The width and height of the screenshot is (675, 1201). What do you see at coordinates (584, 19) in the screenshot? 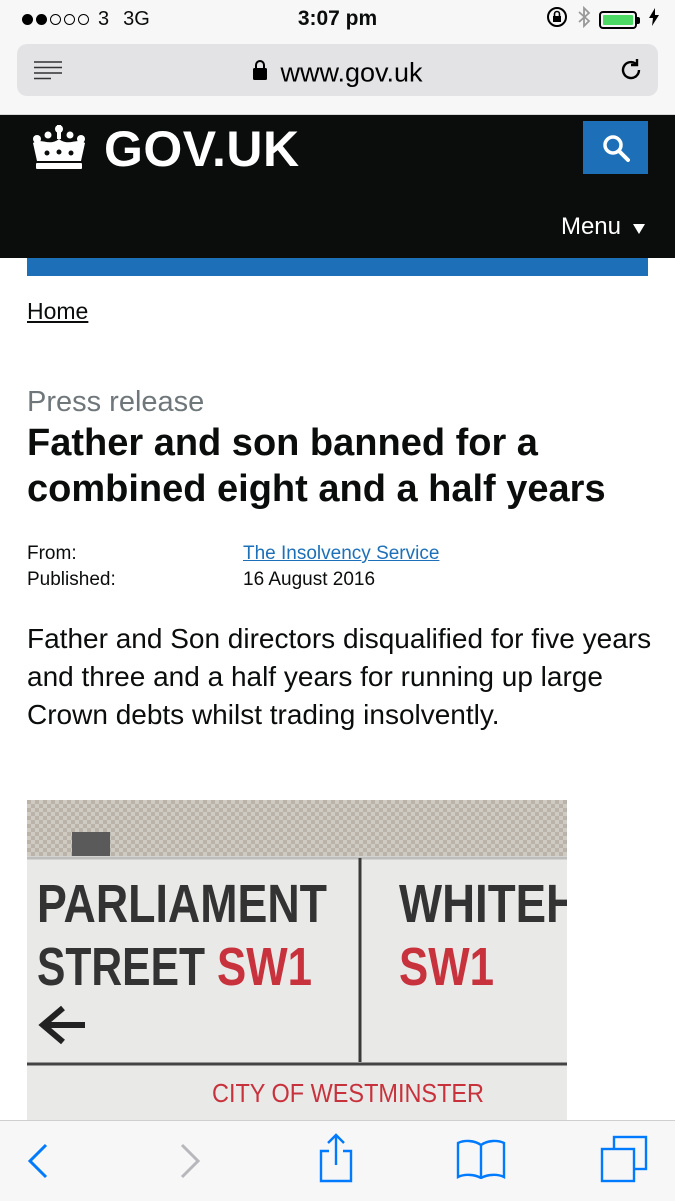
I see `bluetooth-icon` at bounding box center [584, 19].